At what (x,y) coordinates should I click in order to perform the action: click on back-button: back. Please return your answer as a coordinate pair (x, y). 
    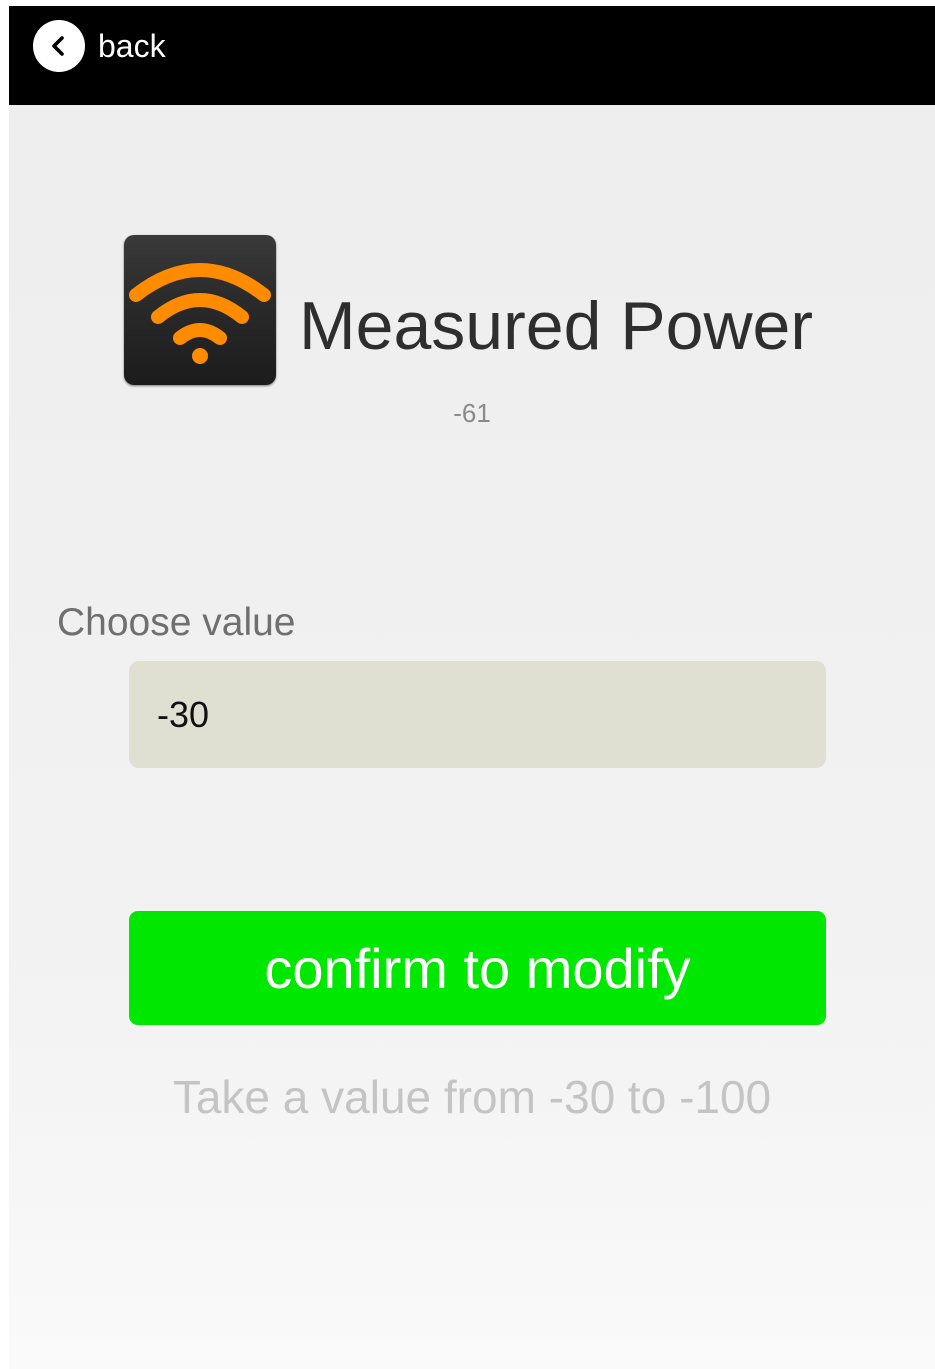
    Looking at the image, I should click on (99, 46).